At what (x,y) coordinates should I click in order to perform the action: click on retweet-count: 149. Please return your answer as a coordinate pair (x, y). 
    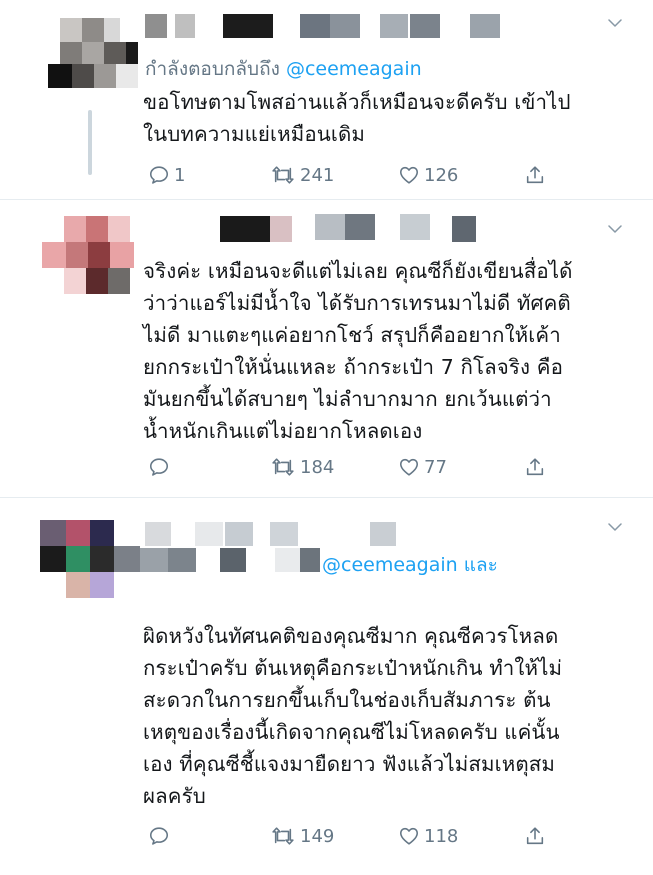
    Looking at the image, I should click on (317, 836).